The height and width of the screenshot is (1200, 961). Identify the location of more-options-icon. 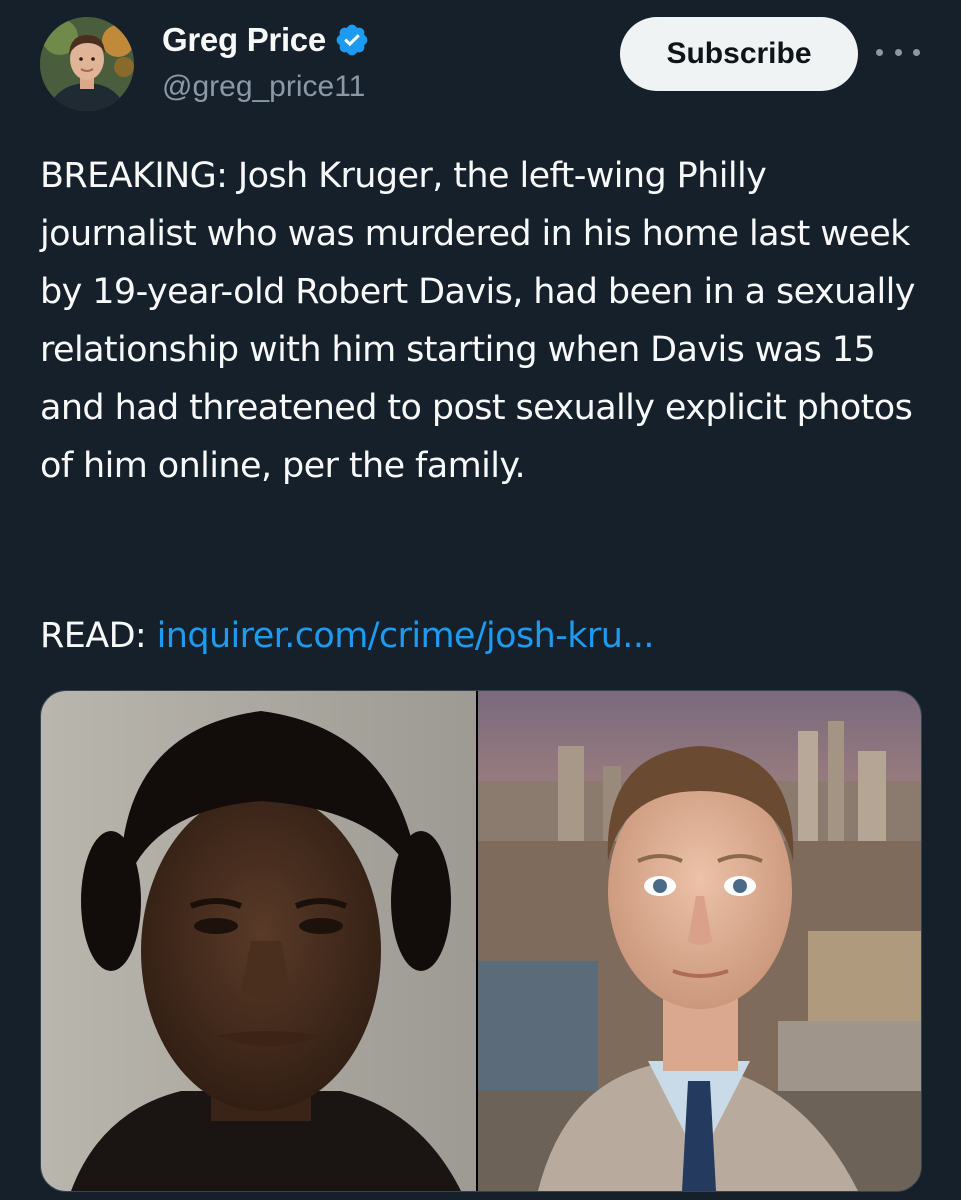
(898, 52).